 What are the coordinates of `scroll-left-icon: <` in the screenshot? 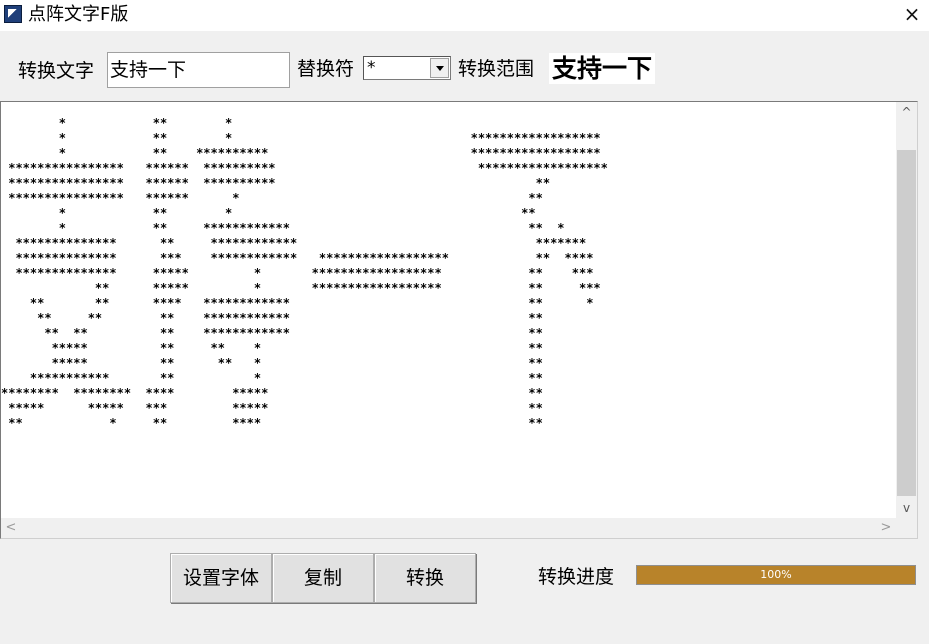 It's located at (11, 528).